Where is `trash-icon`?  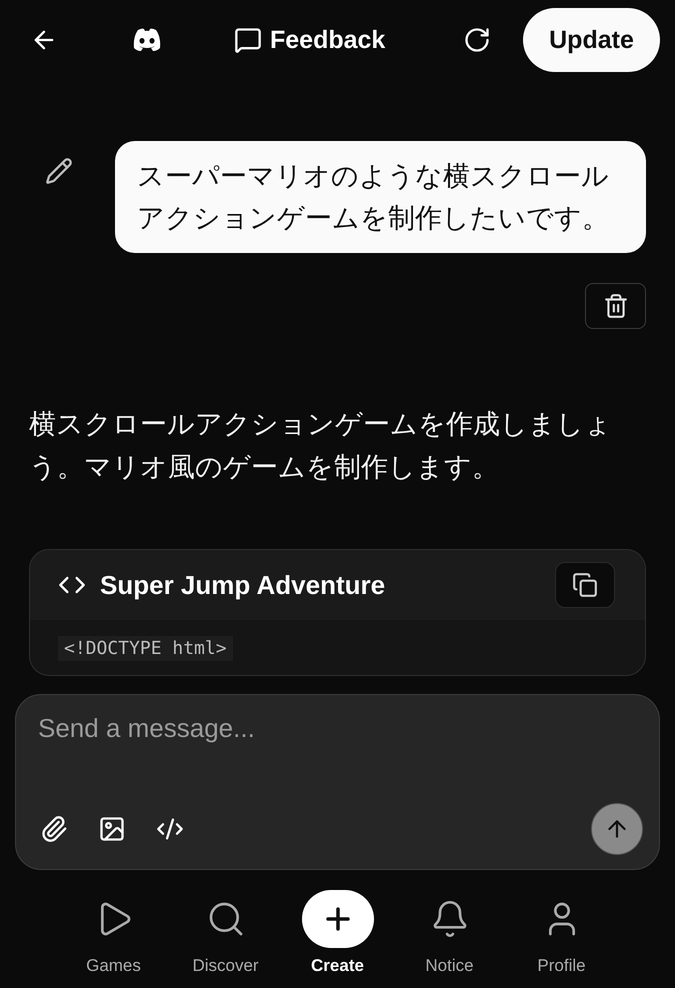 trash-icon is located at coordinates (615, 306).